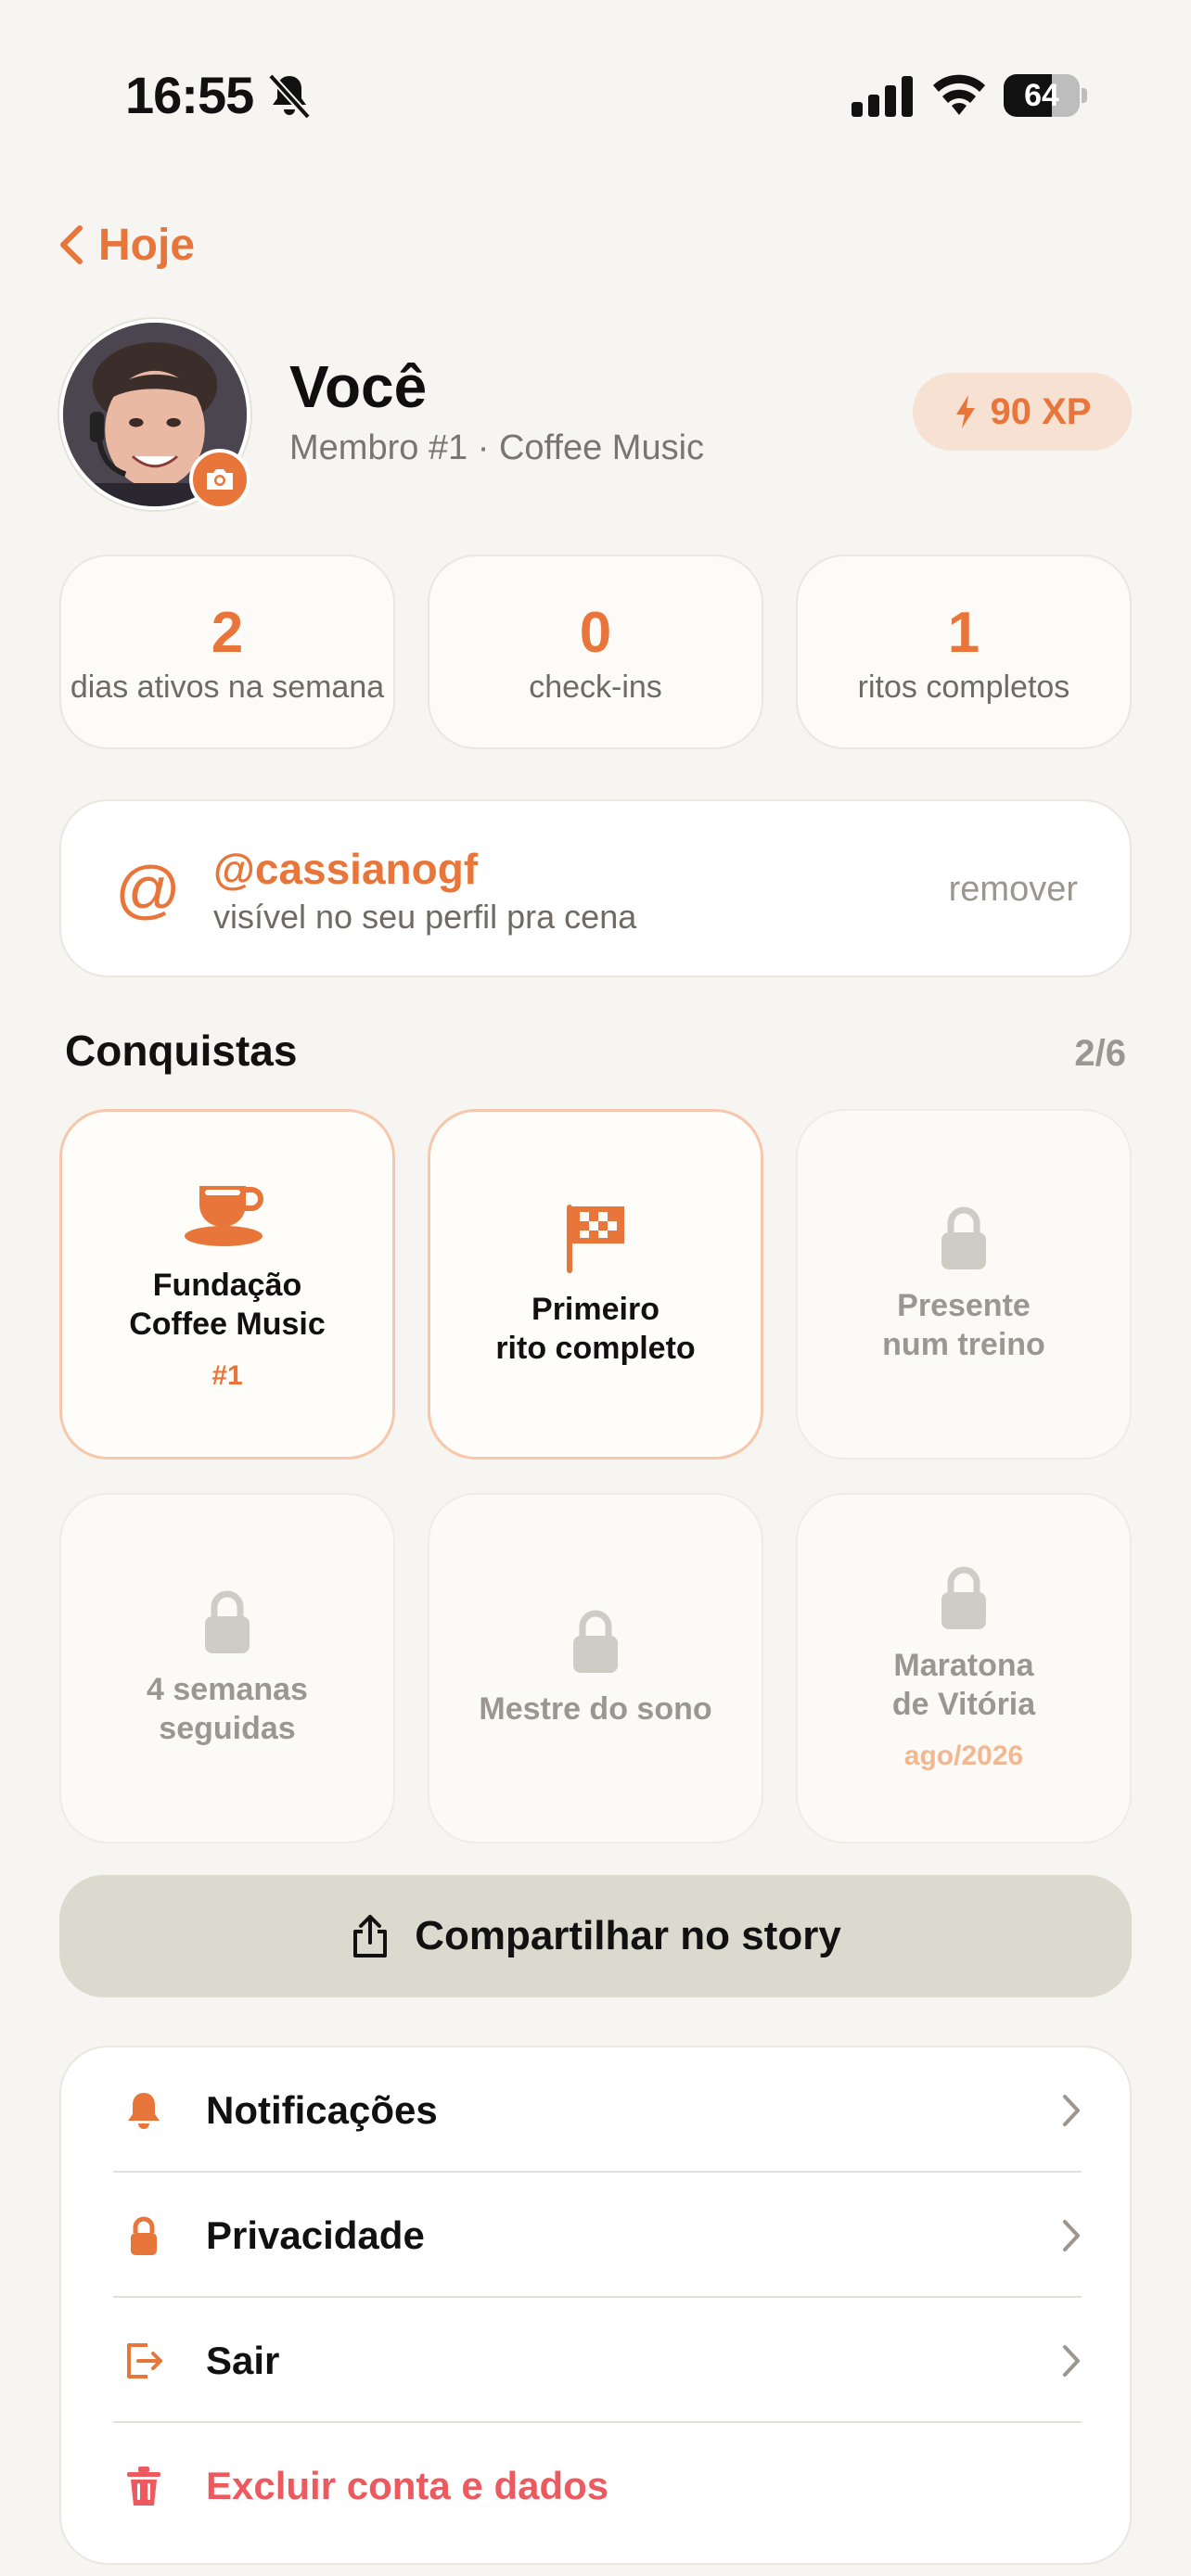 The image size is (1191, 2576). I want to click on settings-item-label: Notificações, so click(322, 2110).